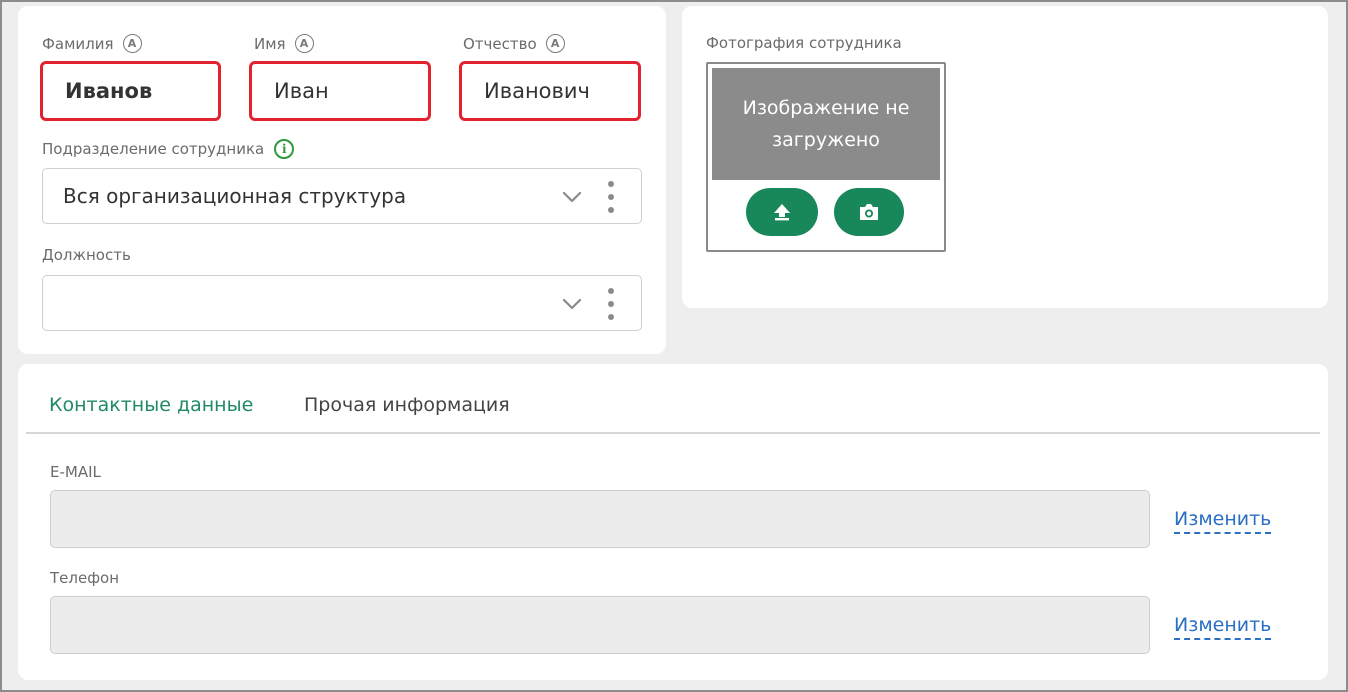 The image size is (1348, 692). Describe the element at coordinates (235, 196) in the screenshot. I see `department-select-value: Вся организационная структура` at that location.